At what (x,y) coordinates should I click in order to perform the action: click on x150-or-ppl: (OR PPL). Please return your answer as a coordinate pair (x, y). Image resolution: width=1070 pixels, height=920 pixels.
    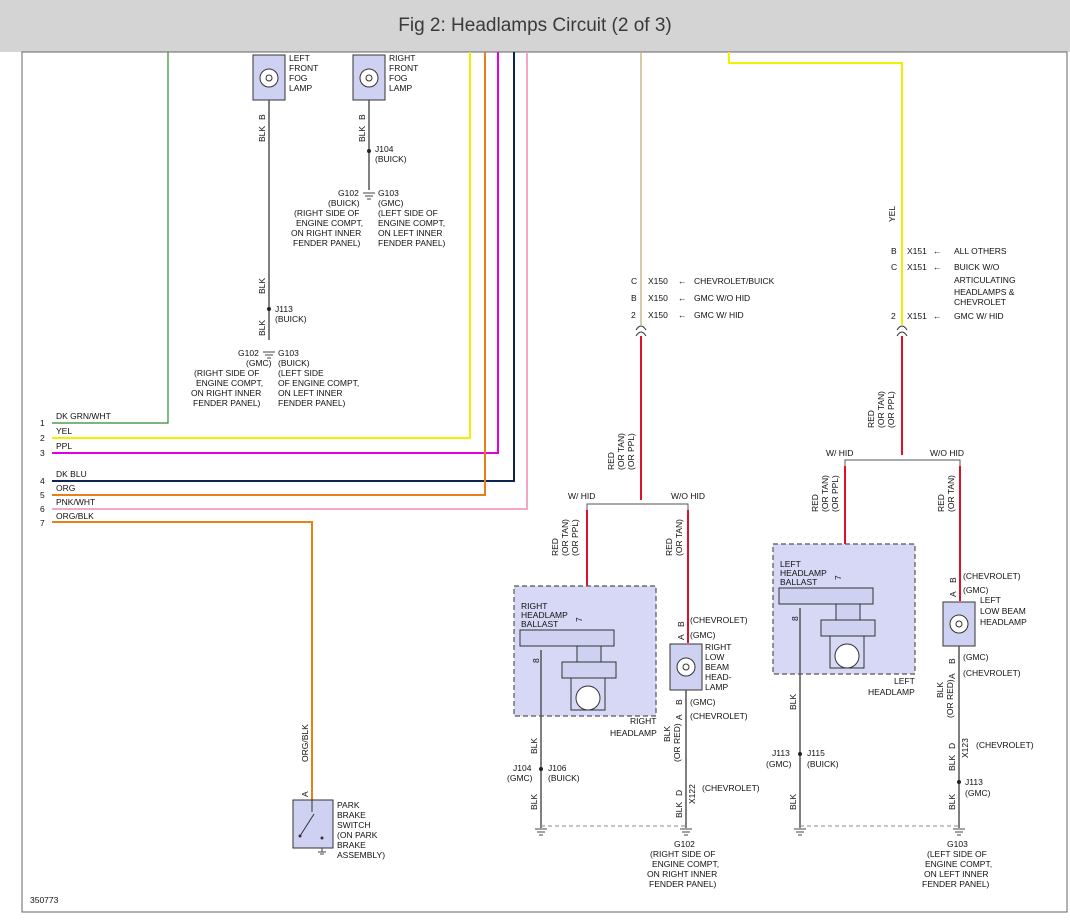
    Looking at the image, I should click on (631, 451).